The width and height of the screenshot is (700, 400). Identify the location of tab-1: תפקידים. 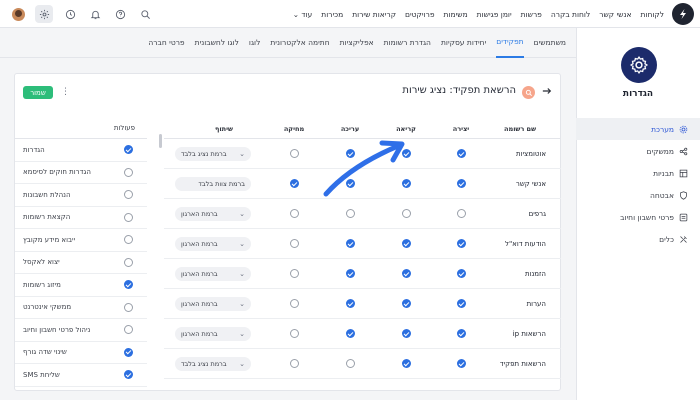
(510, 43).